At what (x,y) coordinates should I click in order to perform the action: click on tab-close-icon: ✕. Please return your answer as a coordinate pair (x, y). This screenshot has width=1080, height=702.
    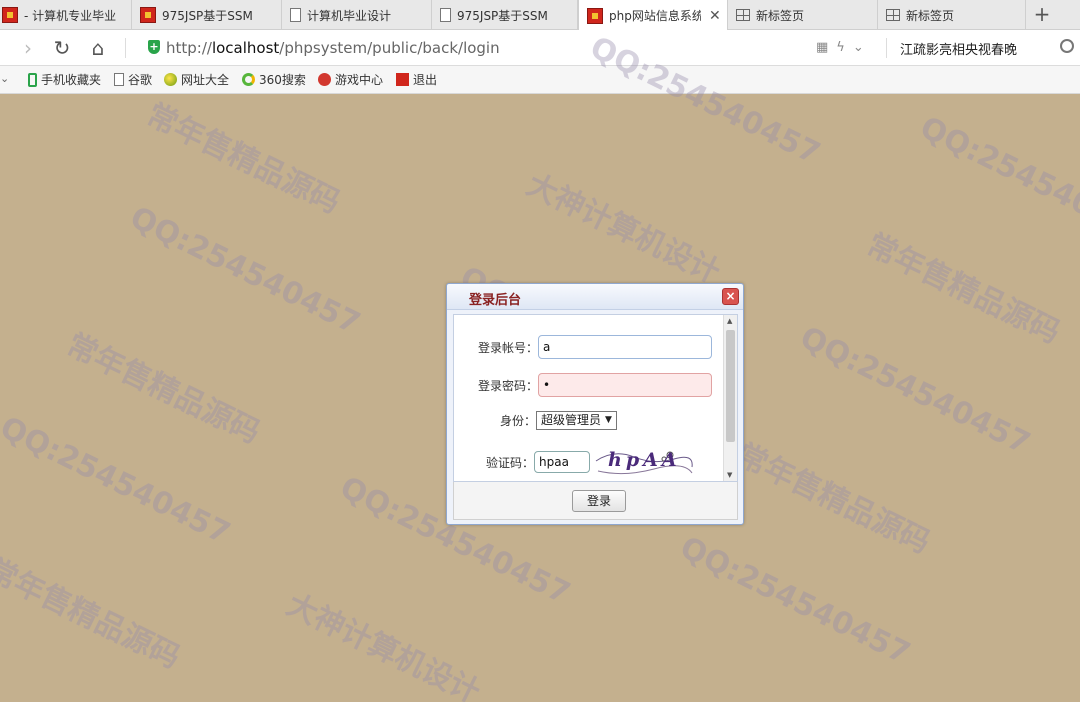
    Looking at the image, I should click on (715, 16).